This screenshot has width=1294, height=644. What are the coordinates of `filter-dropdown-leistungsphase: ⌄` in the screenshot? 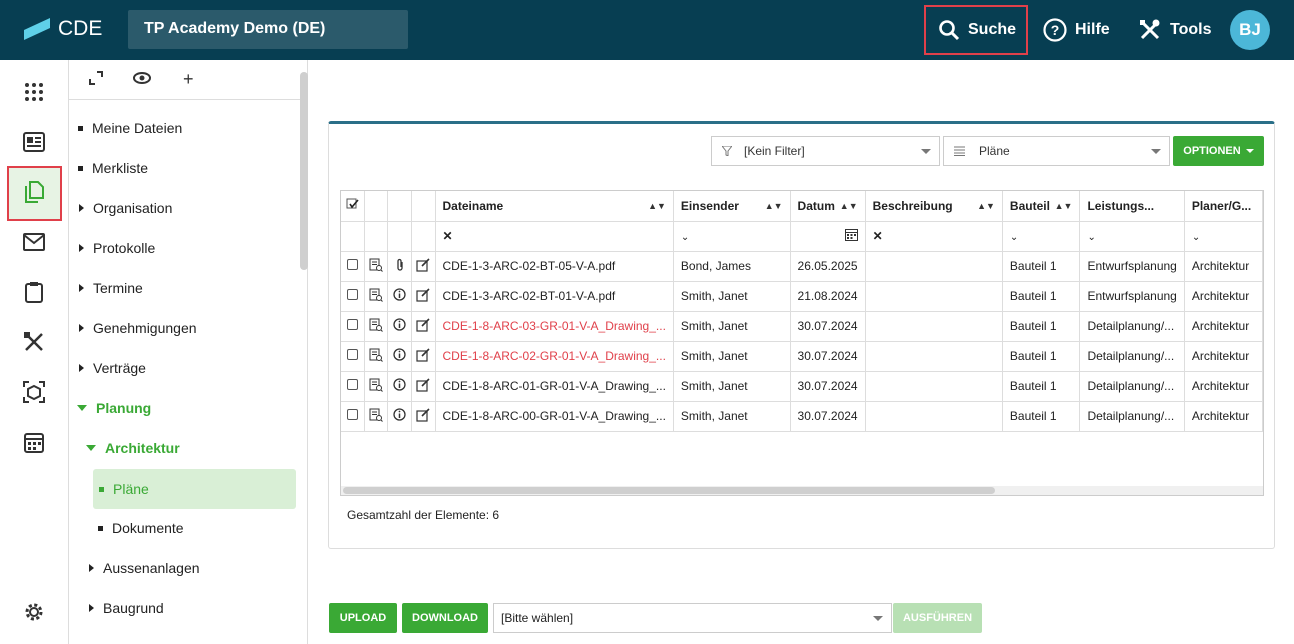 It's located at (1132, 236).